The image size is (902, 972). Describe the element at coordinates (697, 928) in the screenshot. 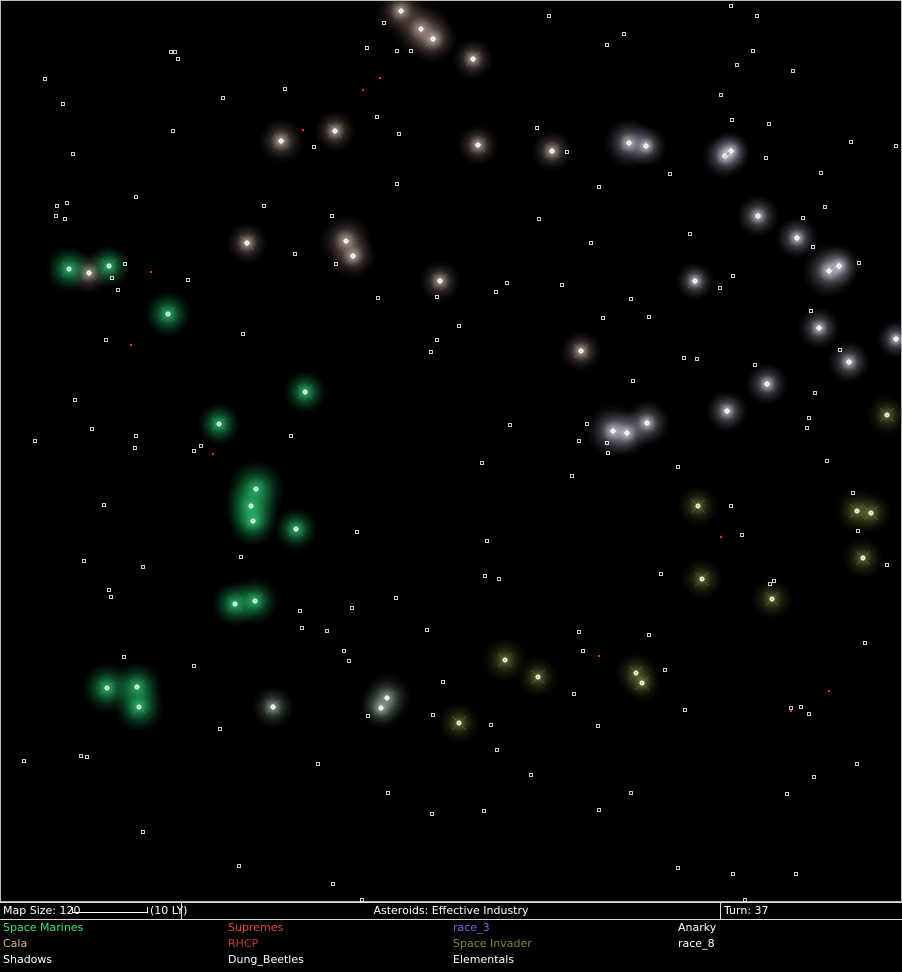

I see `legend-item: Anarky` at that location.